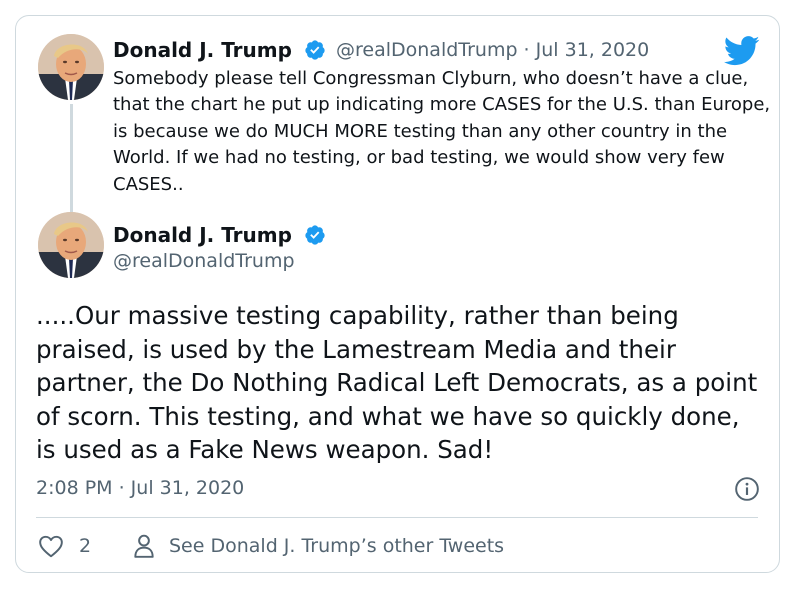 The height and width of the screenshot is (598, 799). Describe the element at coordinates (71, 161) in the screenshot. I see `thread-connector-line` at that location.